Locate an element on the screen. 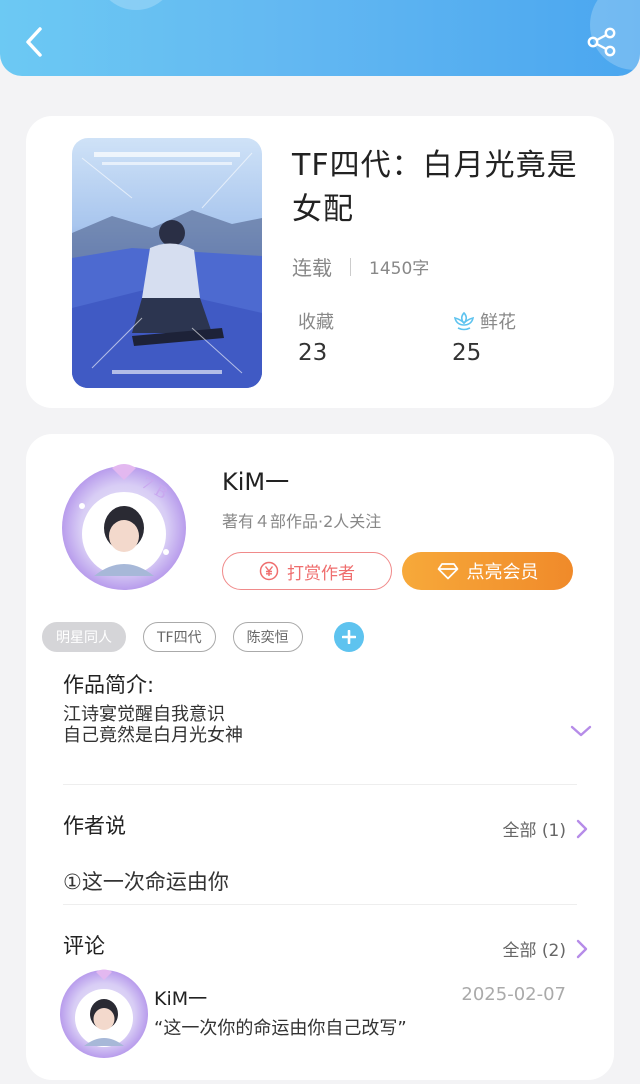 The image size is (640, 1084). plus-icon is located at coordinates (348, 637).